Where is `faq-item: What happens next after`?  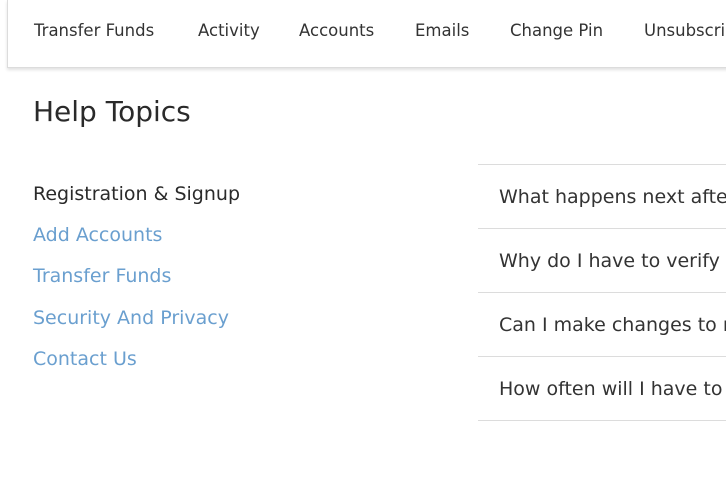
faq-item: What happens next after is located at coordinates (602, 197).